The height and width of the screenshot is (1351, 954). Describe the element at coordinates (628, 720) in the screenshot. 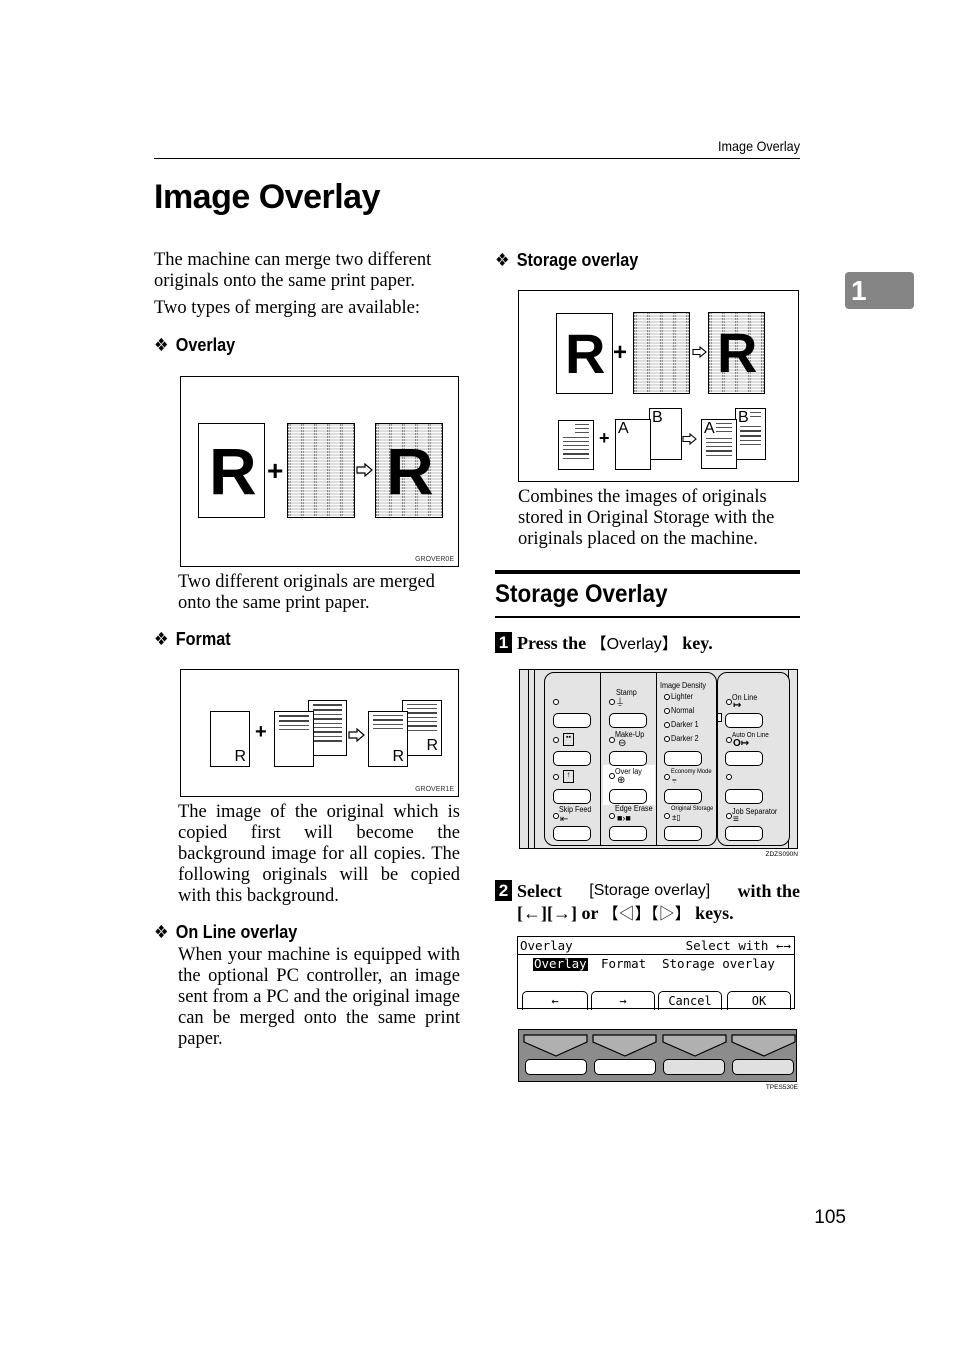

I see `stamp-key` at that location.